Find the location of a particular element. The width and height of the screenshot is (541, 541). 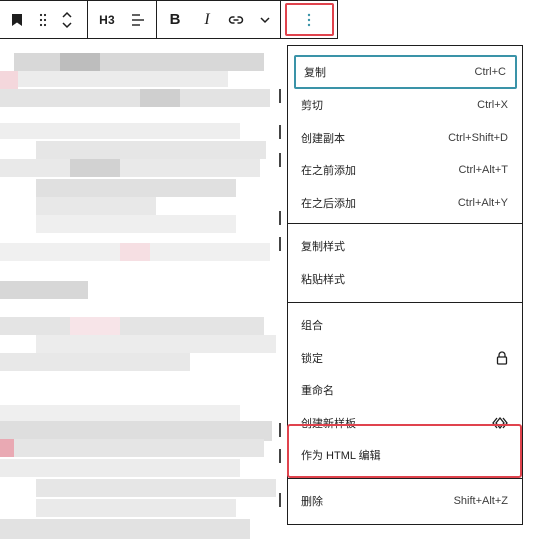

move-up-down-icon is located at coordinates (67, 19).